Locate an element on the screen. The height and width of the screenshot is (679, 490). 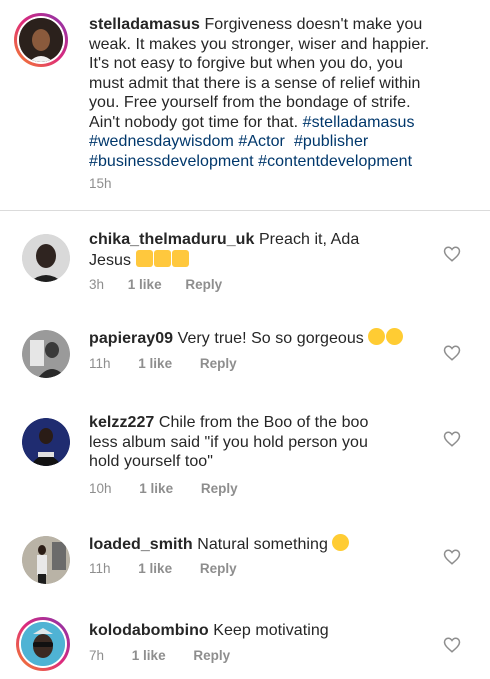
comment-meta: 3h 1 like Reply is located at coordinates (155, 284).